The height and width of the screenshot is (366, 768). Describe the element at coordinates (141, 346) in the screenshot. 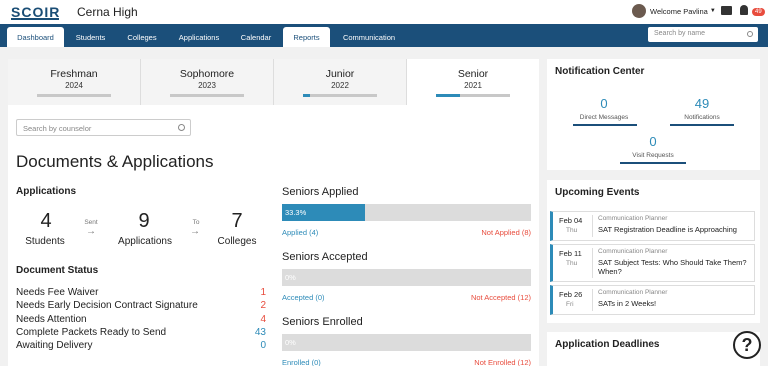

I see `doc-status-row: Awaiting Delivery 0` at that location.